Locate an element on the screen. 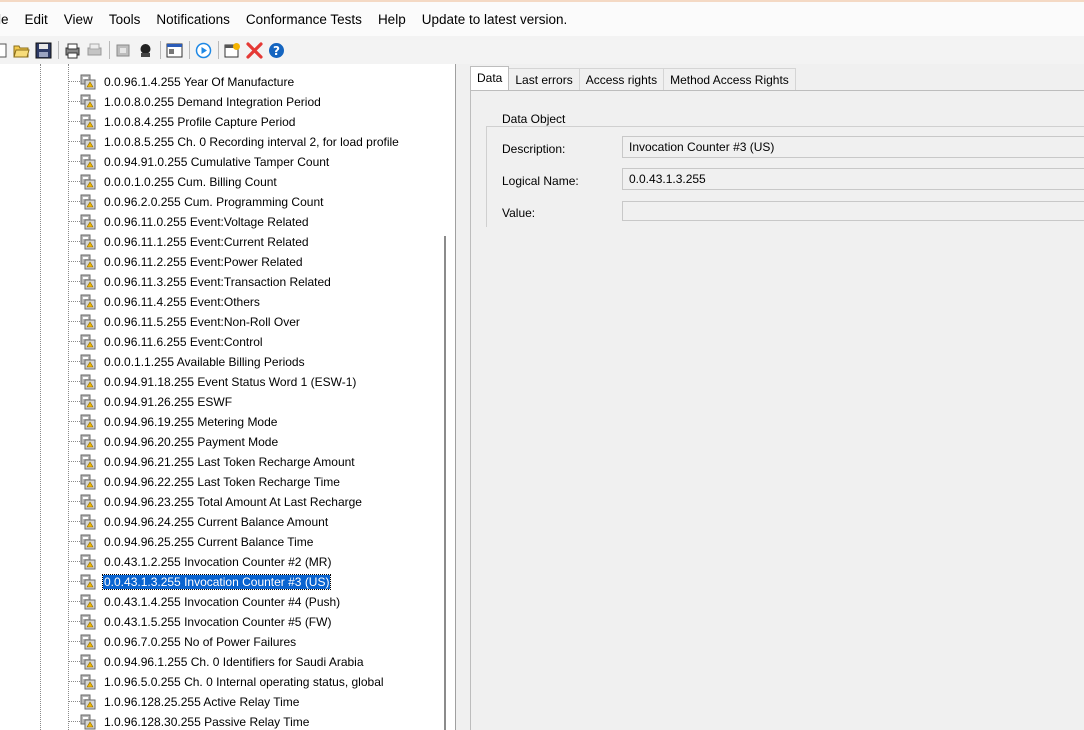  print-preview-icon is located at coordinates (94, 50).